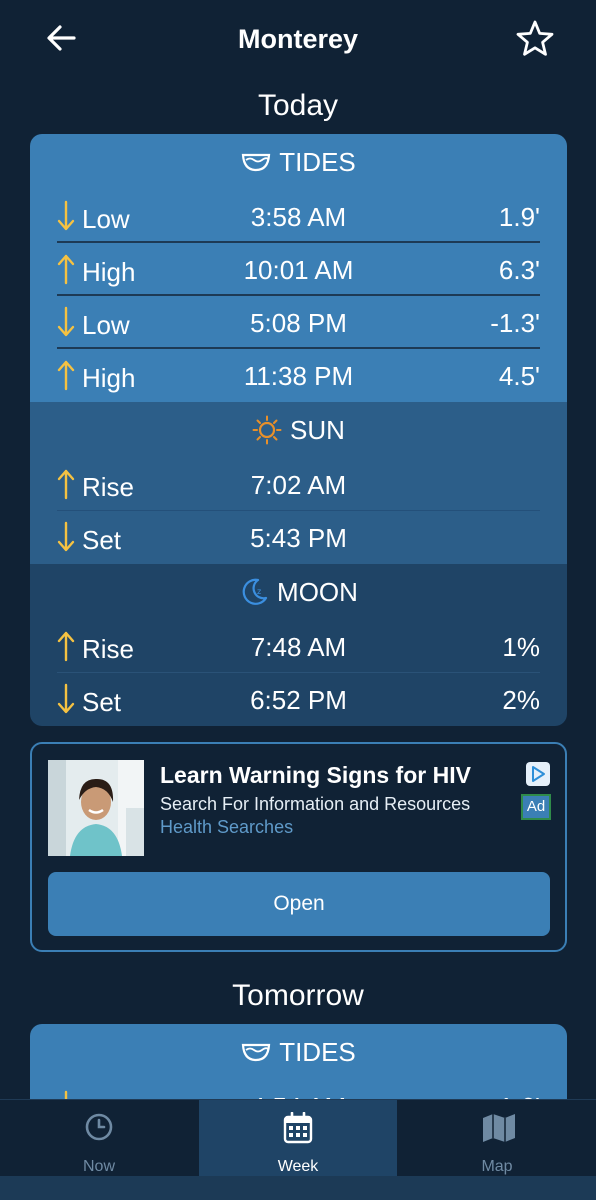 This screenshot has height=1200, width=596. Describe the element at coordinates (267, 430) in the screenshot. I see `sun-icon` at that location.